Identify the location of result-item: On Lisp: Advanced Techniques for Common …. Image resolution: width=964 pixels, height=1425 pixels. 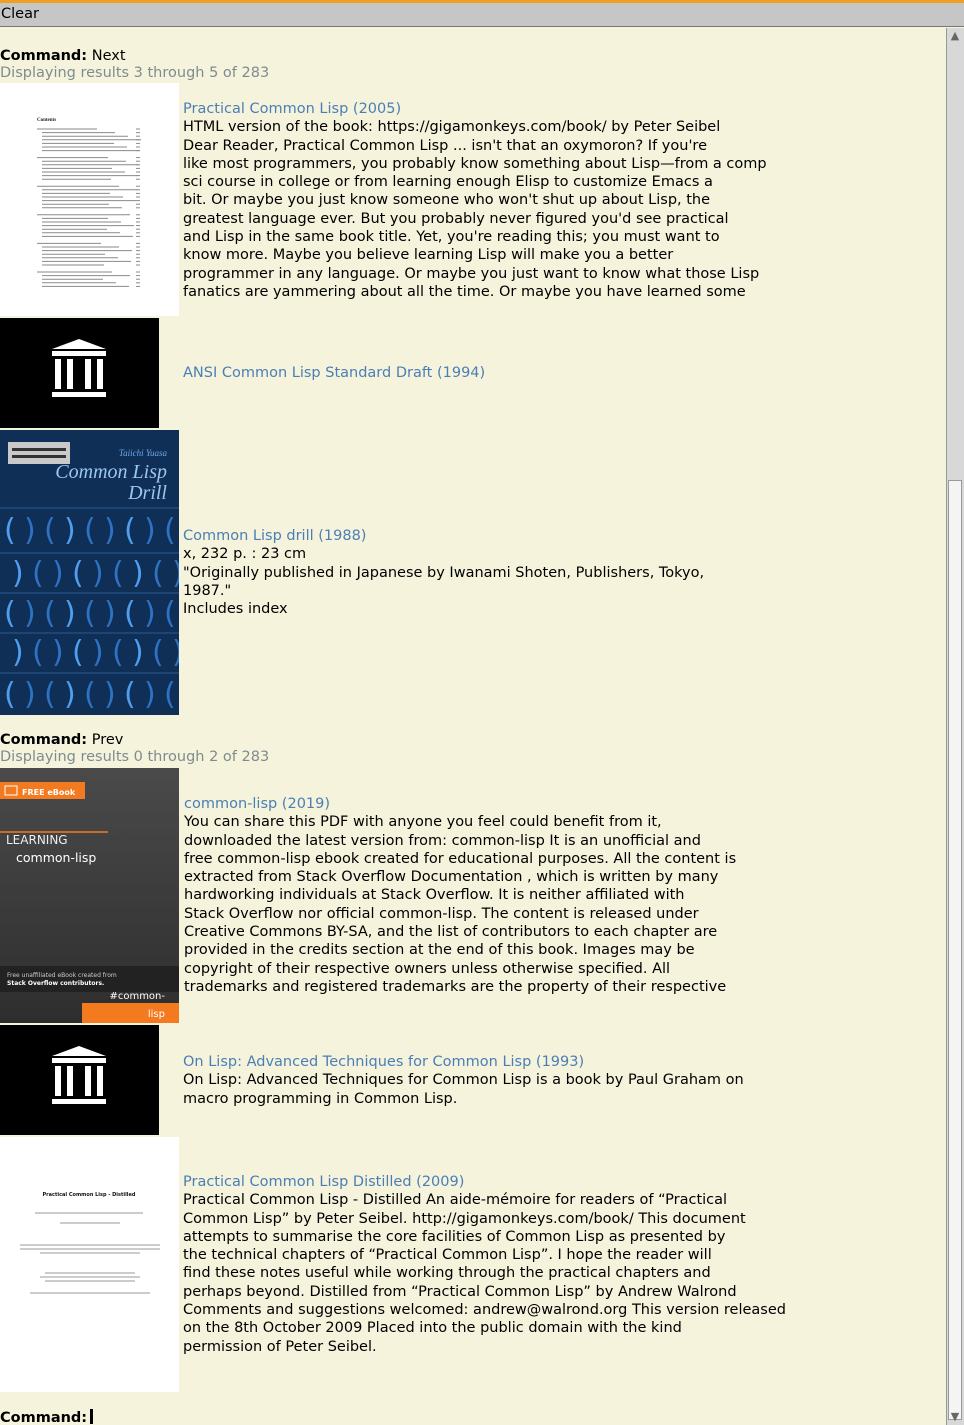
(563, 1080).